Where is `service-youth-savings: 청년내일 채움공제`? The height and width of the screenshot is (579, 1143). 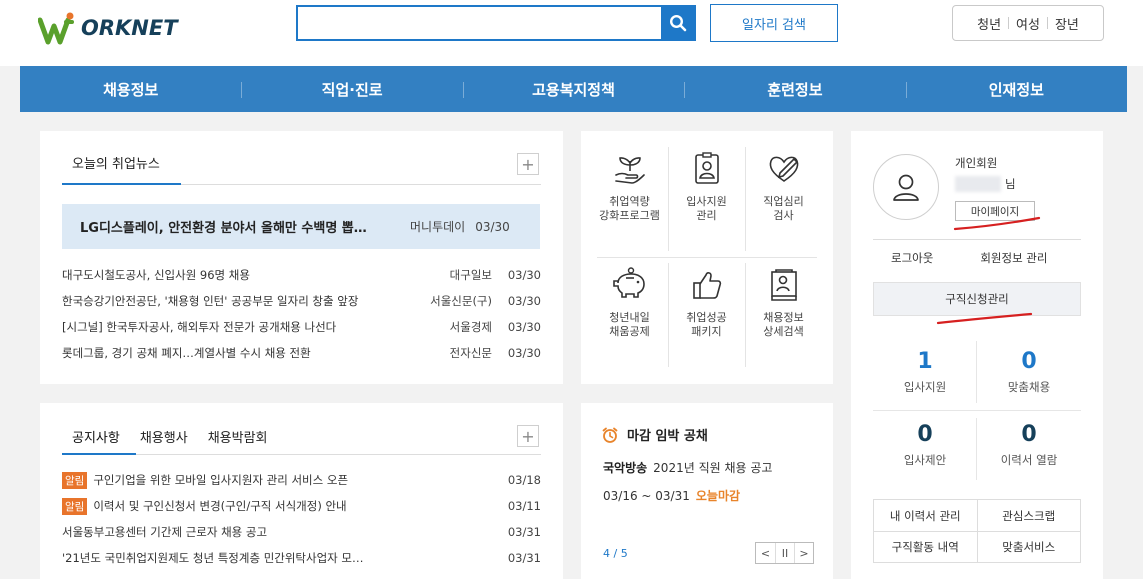
service-youth-savings: 청년내일 채움공제 is located at coordinates (629, 315).